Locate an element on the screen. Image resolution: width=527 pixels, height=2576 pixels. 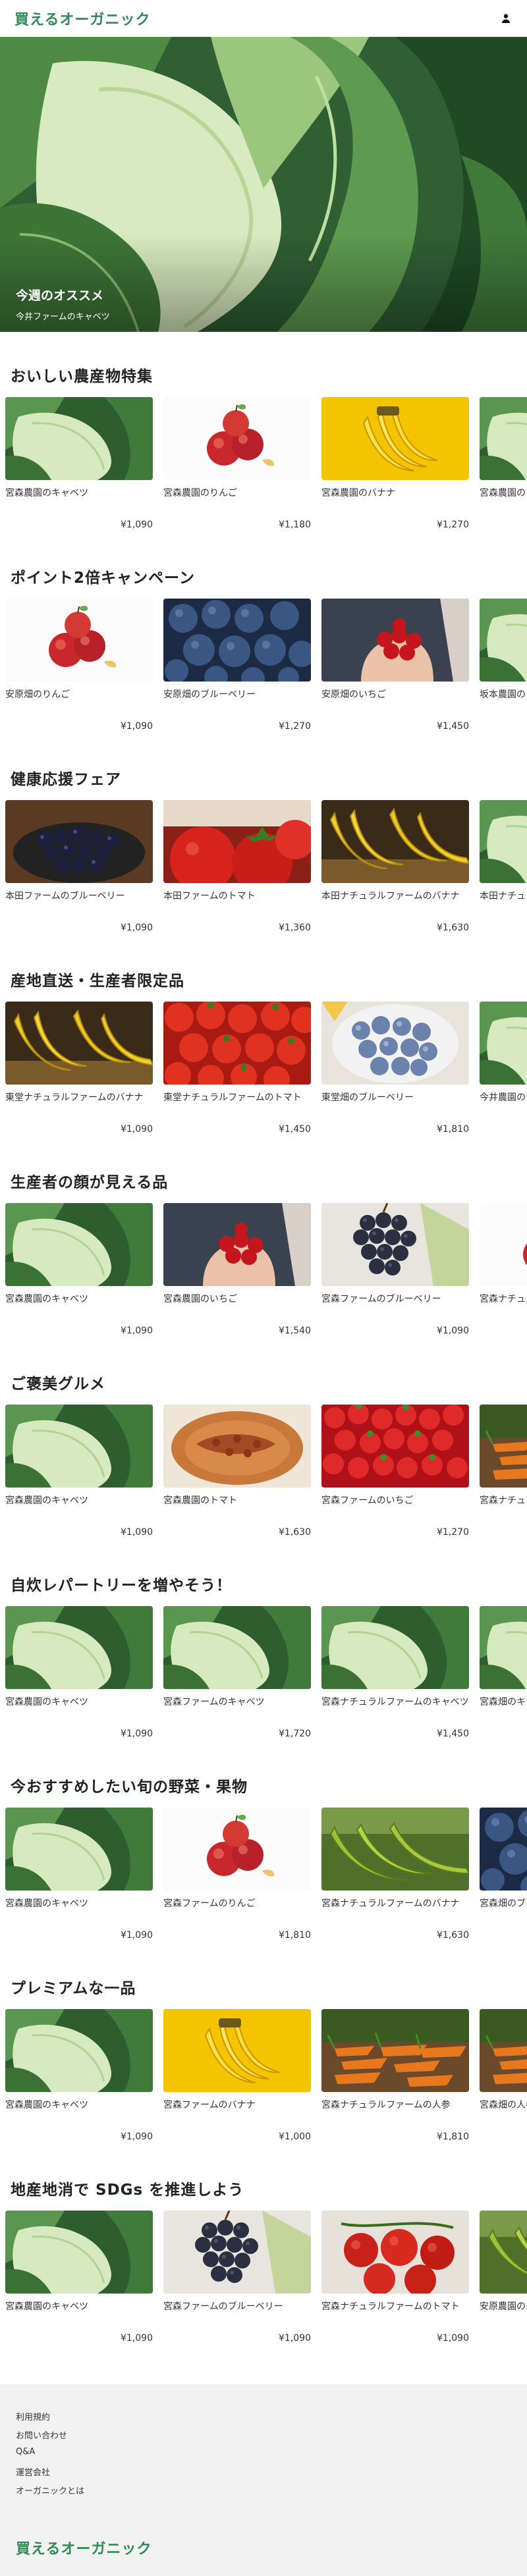
product-card: 宮森ナチュラルファームのトマト ¥1,090 is located at coordinates (395, 2277).